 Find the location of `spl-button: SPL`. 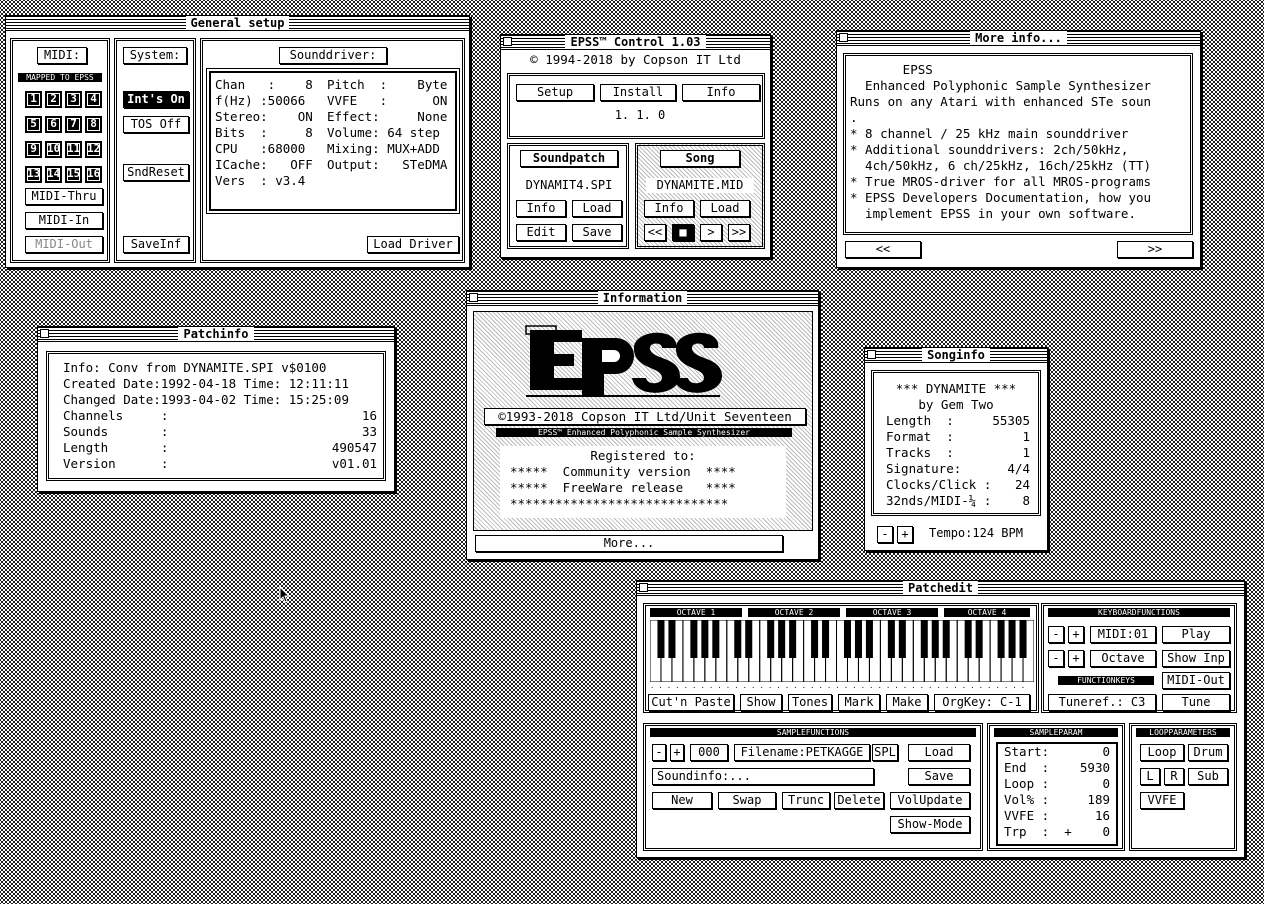

spl-button: SPL is located at coordinates (885, 752).